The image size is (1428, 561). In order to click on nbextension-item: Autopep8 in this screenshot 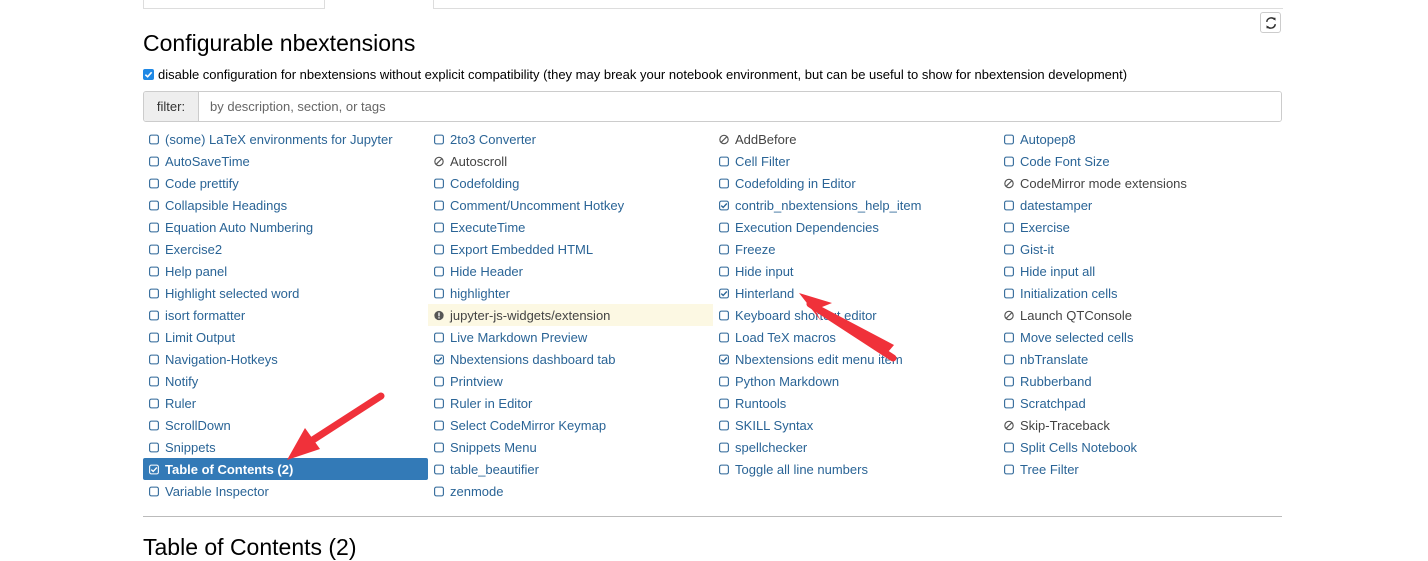, I will do `click(1140, 139)`.